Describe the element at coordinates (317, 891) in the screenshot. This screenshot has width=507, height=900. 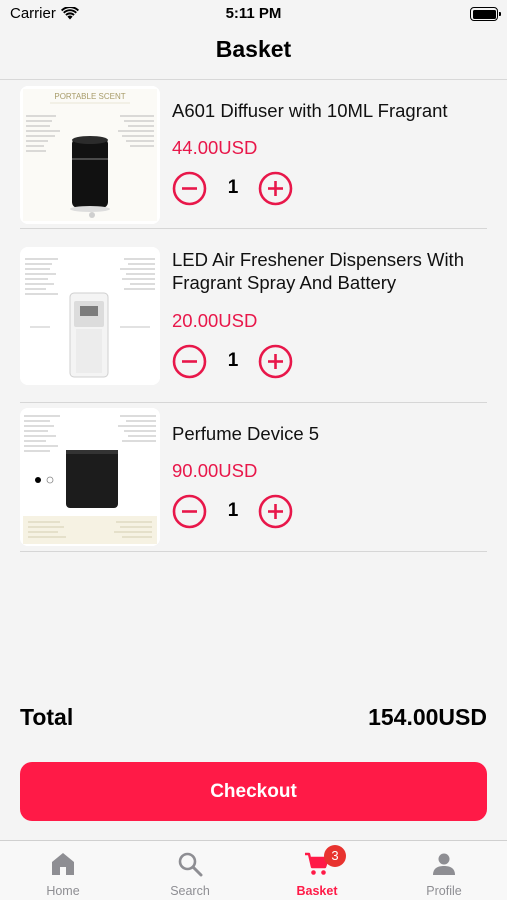
I see `tab-basket-label: Basket` at that location.